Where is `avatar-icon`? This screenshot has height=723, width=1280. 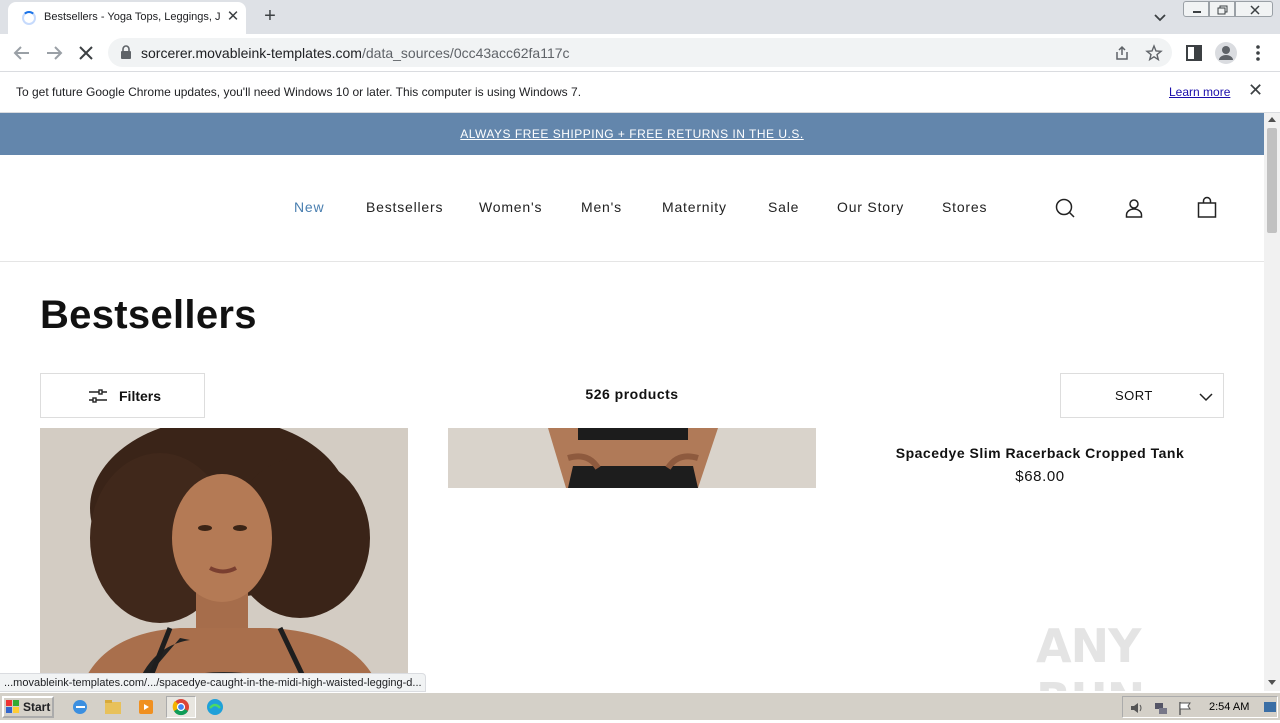 avatar-icon is located at coordinates (1226, 53).